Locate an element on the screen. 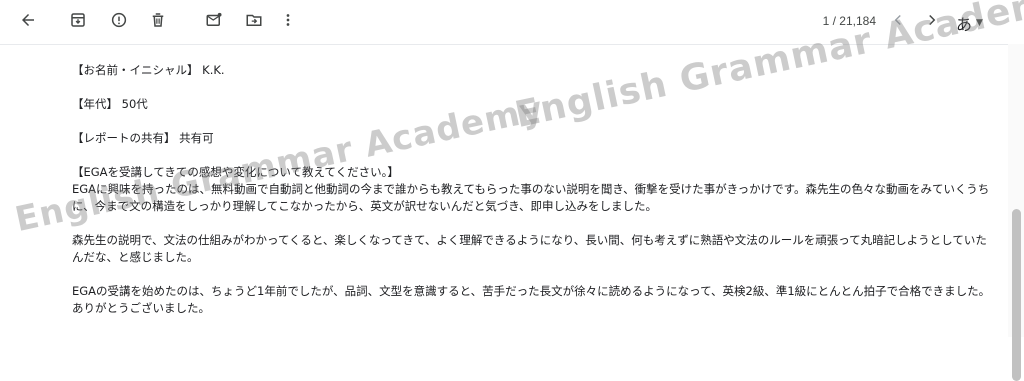  report-spam-icon is located at coordinates (119, 22).